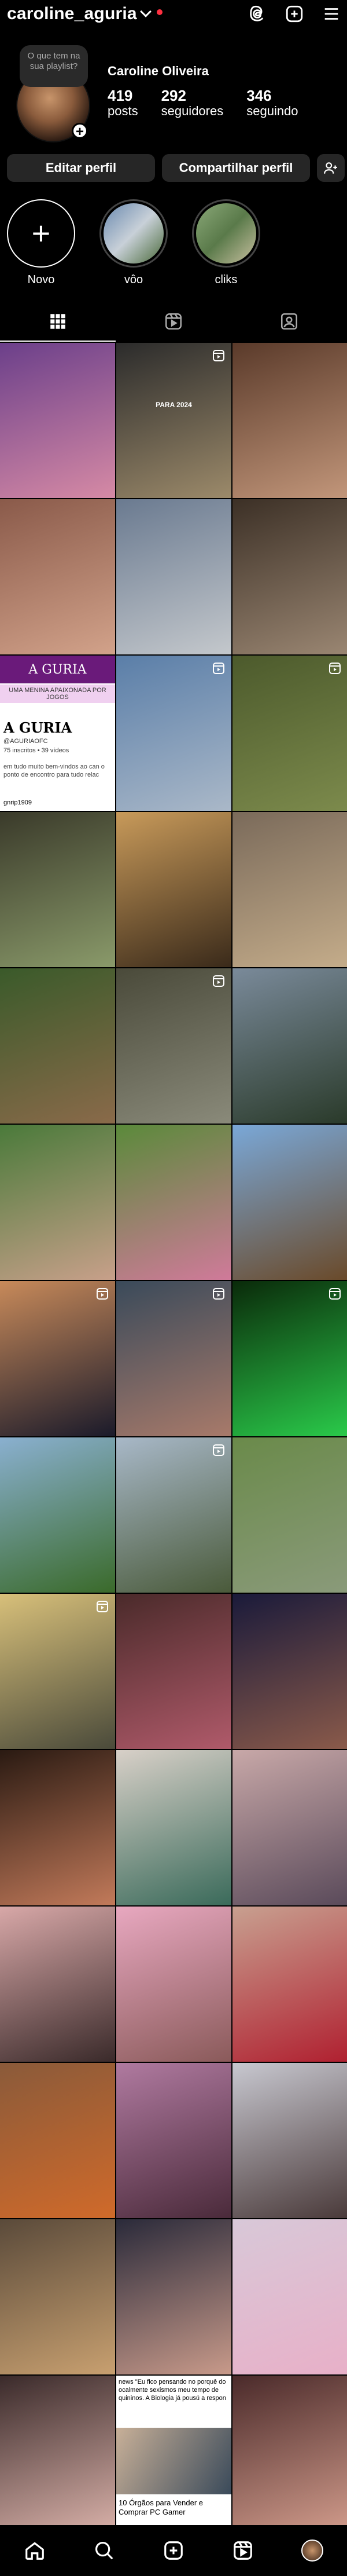 Image resolution: width=347 pixels, height=2576 pixels. What do you see at coordinates (37, 727) in the screenshot?
I see `guria-big-title: A GURIA` at bounding box center [37, 727].